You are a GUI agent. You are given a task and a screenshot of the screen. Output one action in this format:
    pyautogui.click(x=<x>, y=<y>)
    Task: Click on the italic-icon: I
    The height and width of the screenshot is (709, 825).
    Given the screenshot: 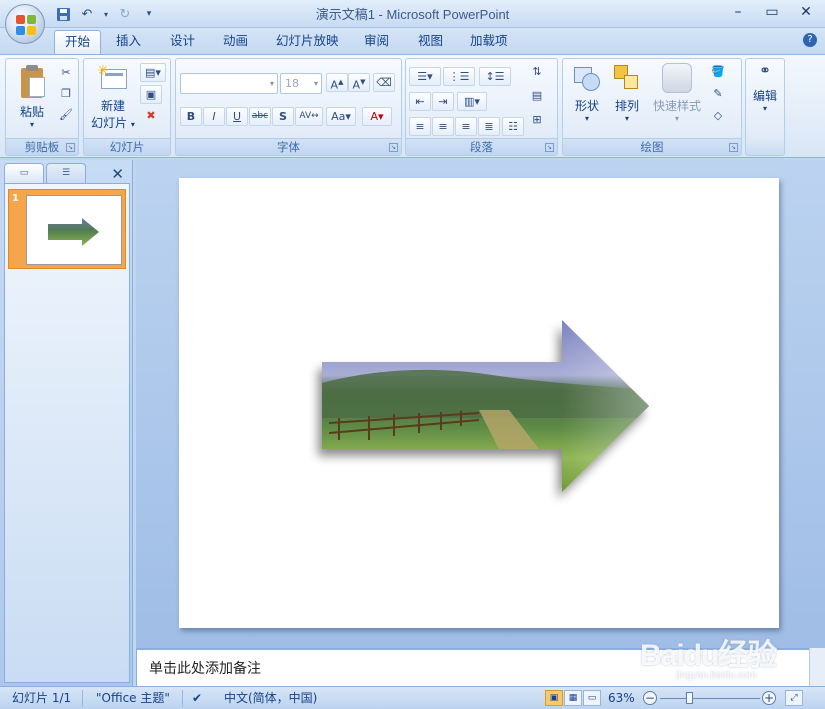 What is the action you would take?
    pyautogui.click(x=214, y=116)
    